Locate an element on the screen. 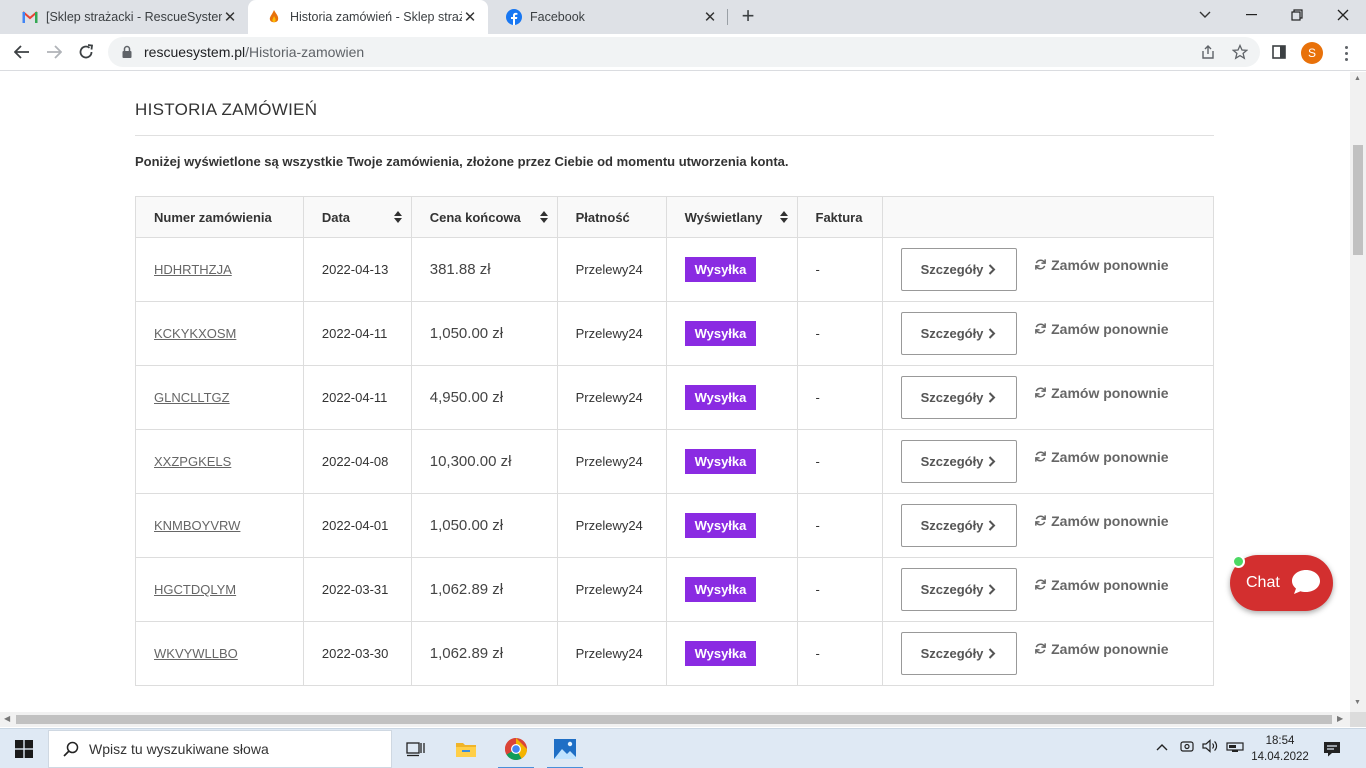 Image resolution: width=1366 pixels, height=768 pixels. reload-icon is located at coordinates (86, 52).